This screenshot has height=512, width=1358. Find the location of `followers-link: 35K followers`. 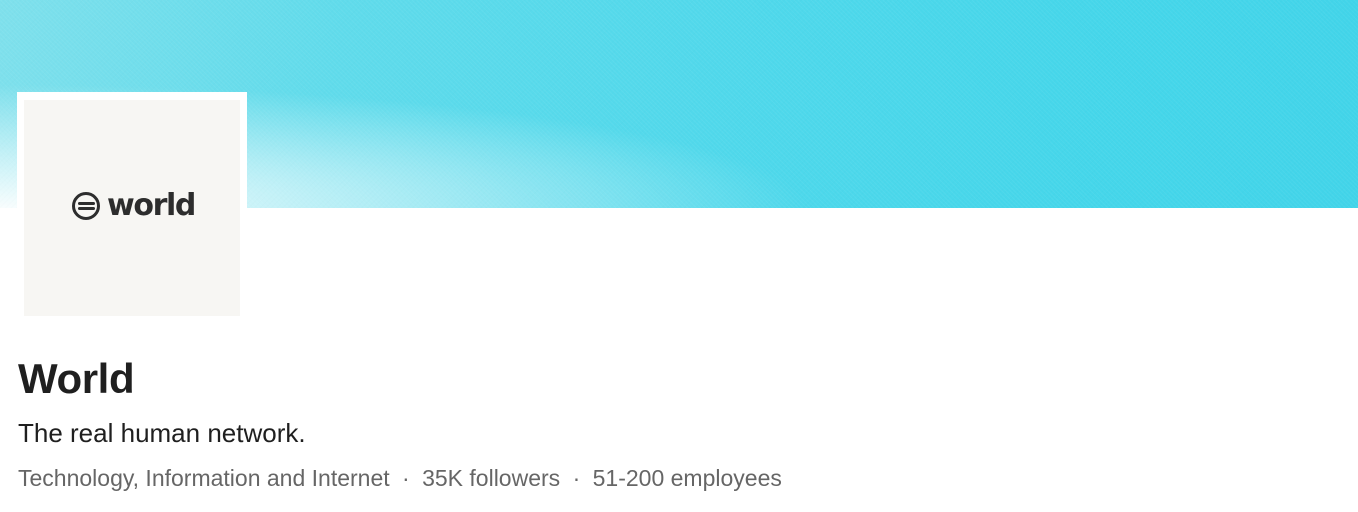

followers-link: 35K followers is located at coordinates (491, 478).